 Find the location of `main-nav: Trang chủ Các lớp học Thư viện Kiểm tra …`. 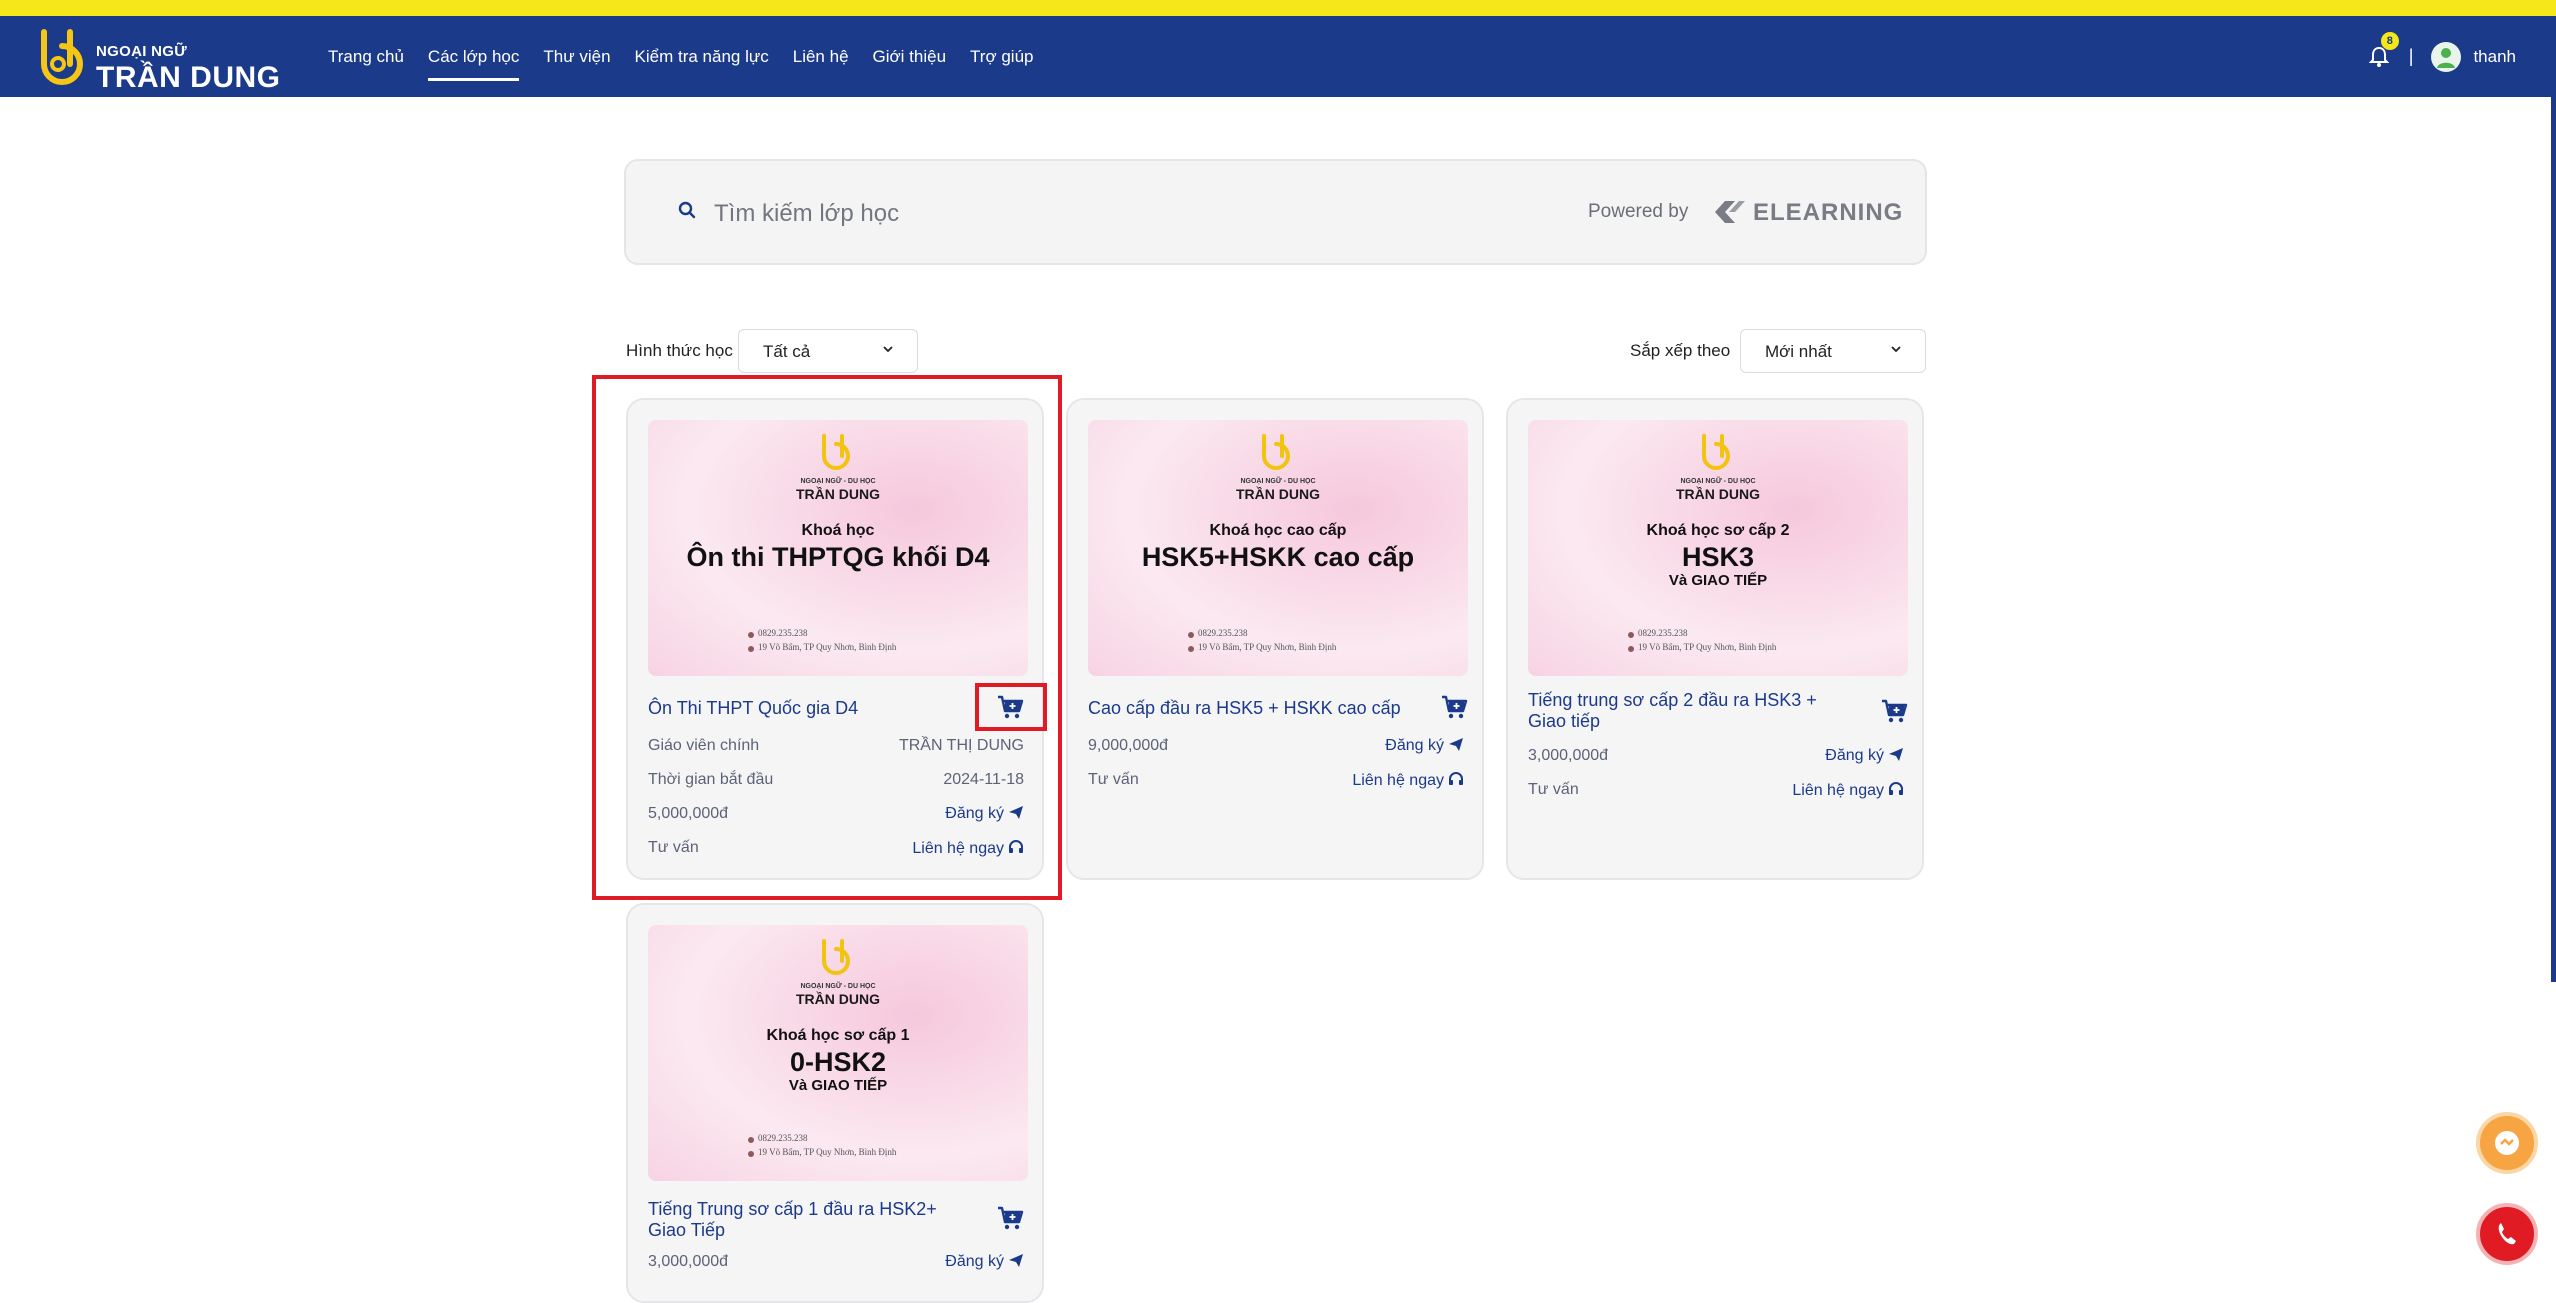

main-nav: Trang chủ Các lớp học Thư viện Kiểm tra … is located at coordinates (692, 56).